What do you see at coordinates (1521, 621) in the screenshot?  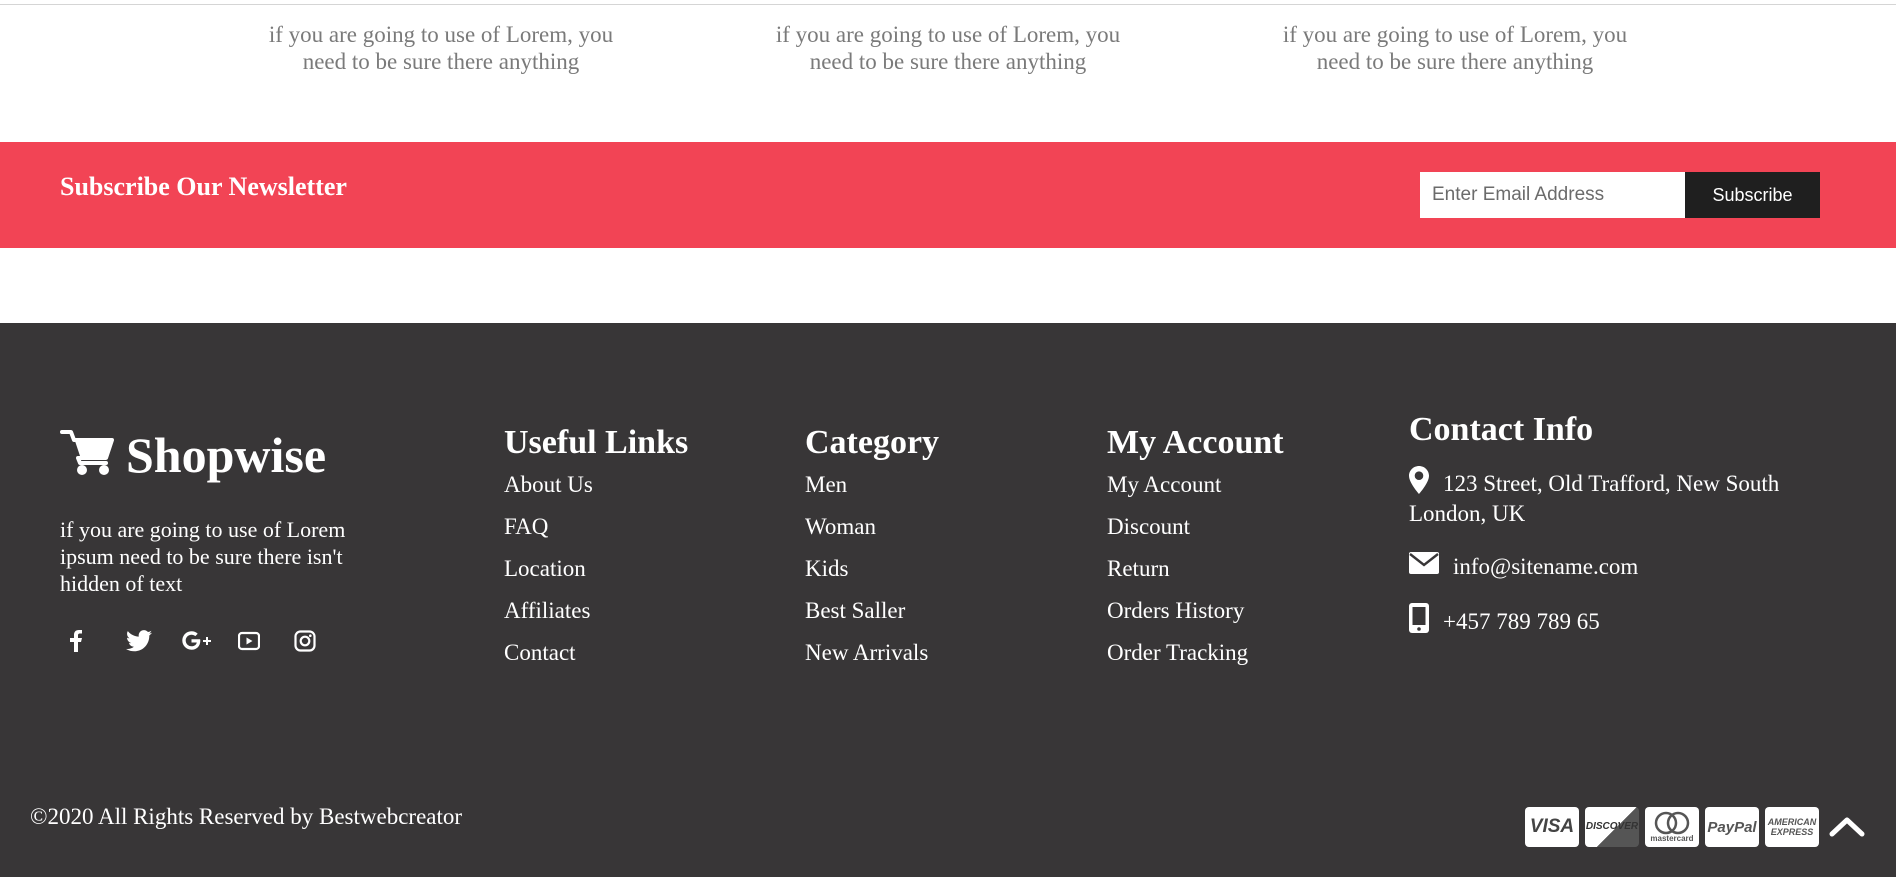 I see `contact-phone-text: +457 789 789 65` at bounding box center [1521, 621].